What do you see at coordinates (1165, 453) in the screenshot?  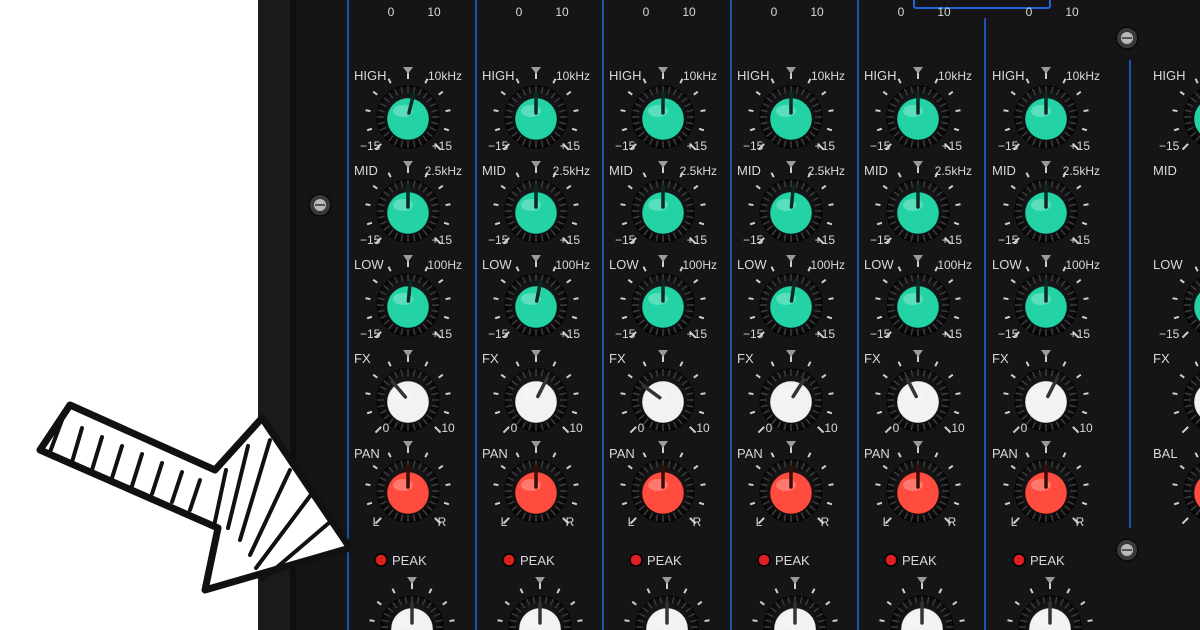 I see `balance-label: BAL` at bounding box center [1165, 453].